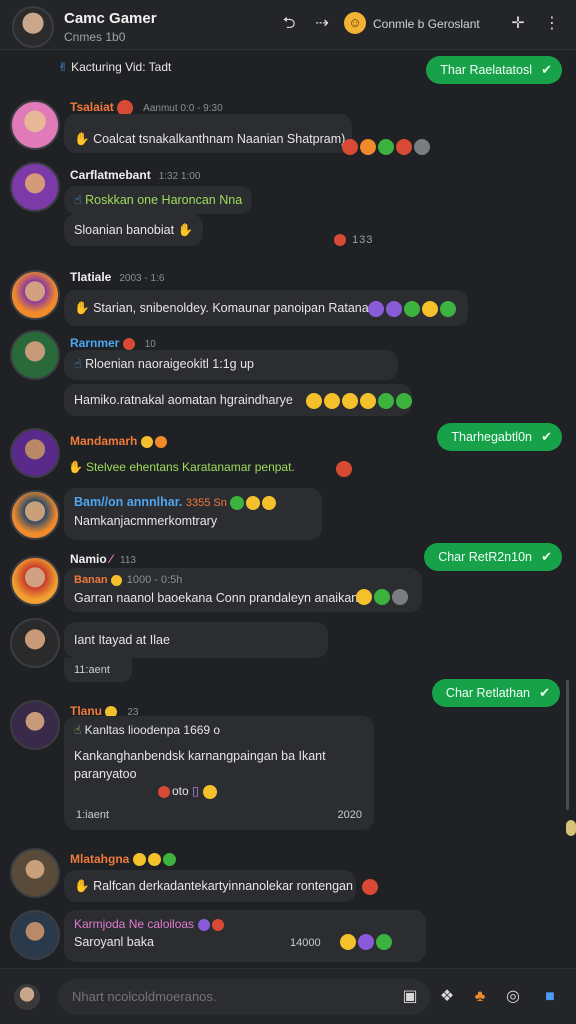 This screenshot has height=1024, width=576. I want to click on my-message-bubble: Thar Raelatatosl ✔, so click(494, 70).